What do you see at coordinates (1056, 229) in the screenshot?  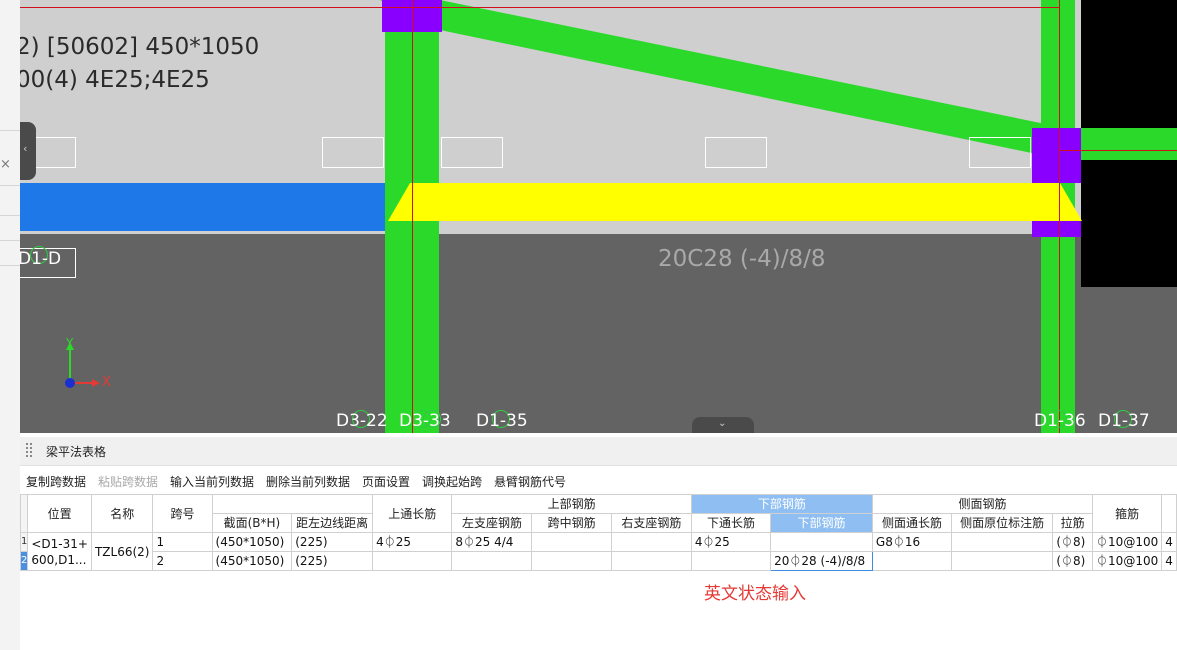 I see `node-right-lower` at bounding box center [1056, 229].